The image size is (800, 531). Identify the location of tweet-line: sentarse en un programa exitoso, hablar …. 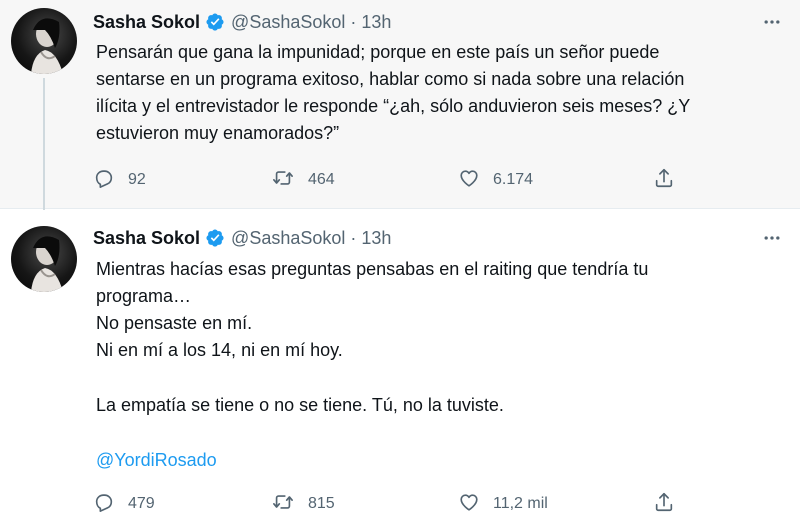
(390, 79).